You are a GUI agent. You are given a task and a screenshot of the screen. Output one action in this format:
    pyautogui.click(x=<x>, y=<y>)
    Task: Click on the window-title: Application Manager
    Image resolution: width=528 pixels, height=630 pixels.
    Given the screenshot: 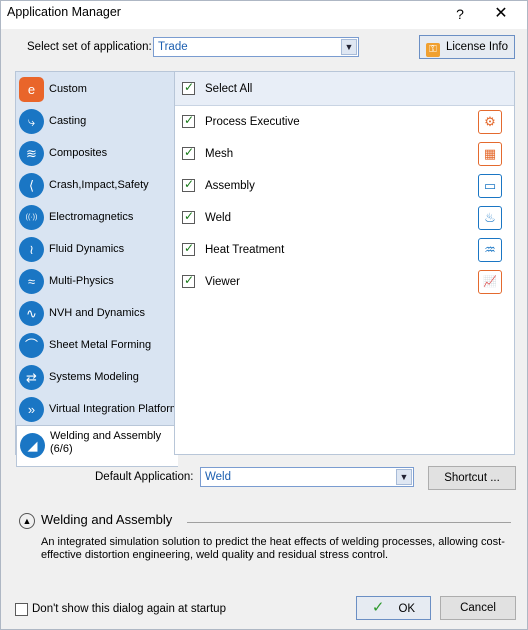 What is the action you would take?
    pyautogui.click(x=64, y=12)
    